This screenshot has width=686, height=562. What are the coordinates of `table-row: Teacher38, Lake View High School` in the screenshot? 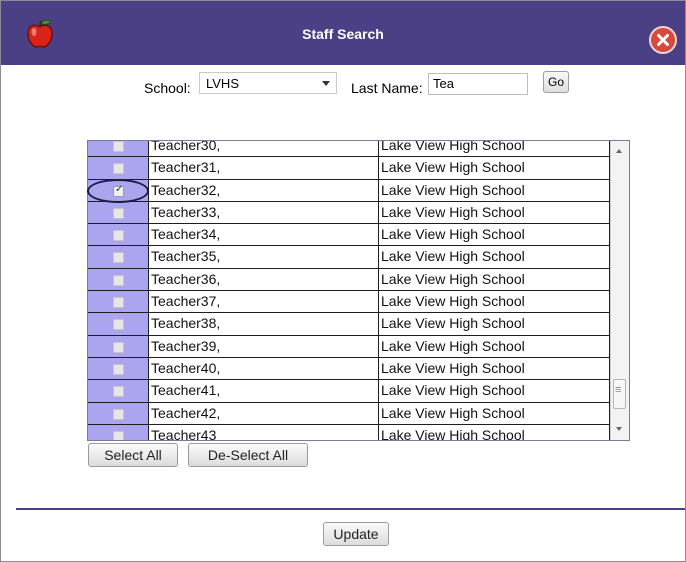 It's located at (349, 324).